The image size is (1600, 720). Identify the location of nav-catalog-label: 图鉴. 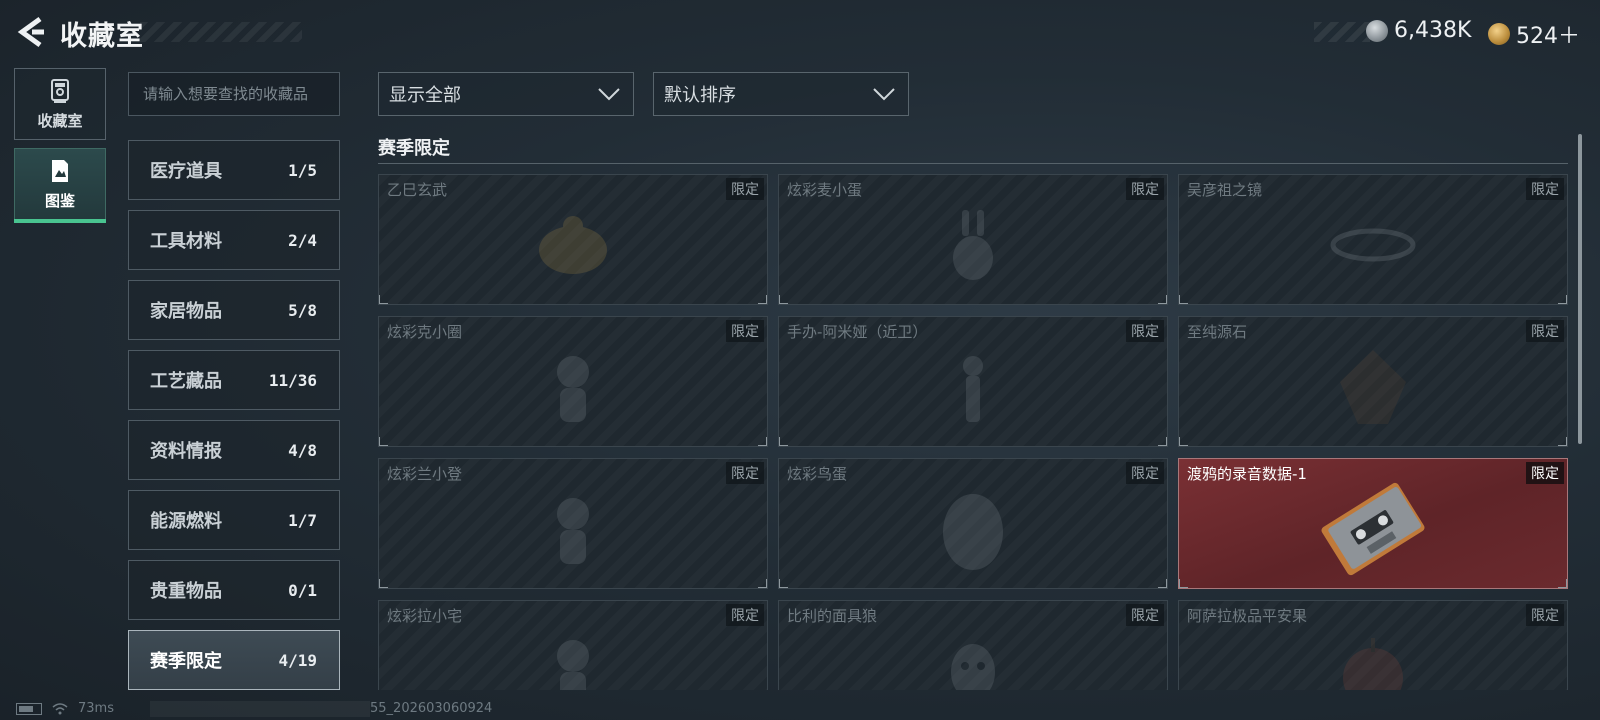
(59, 200).